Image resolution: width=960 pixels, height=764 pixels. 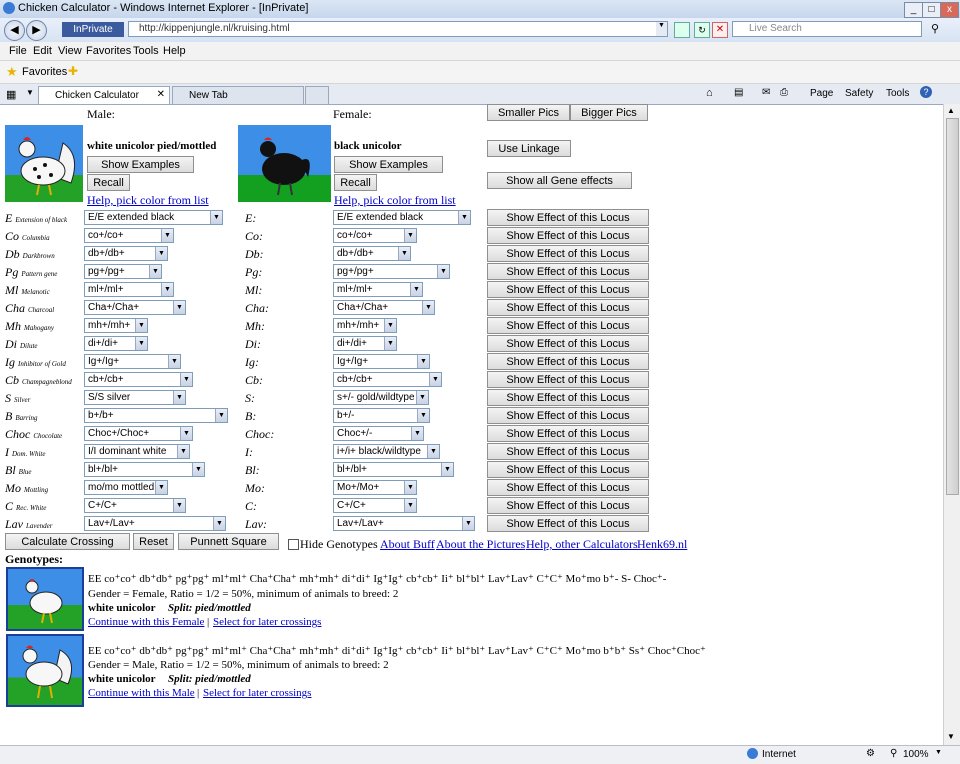 What do you see at coordinates (73, 71) in the screenshot?
I see `add-favorite-icon: ✚` at bounding box center [73, 71].